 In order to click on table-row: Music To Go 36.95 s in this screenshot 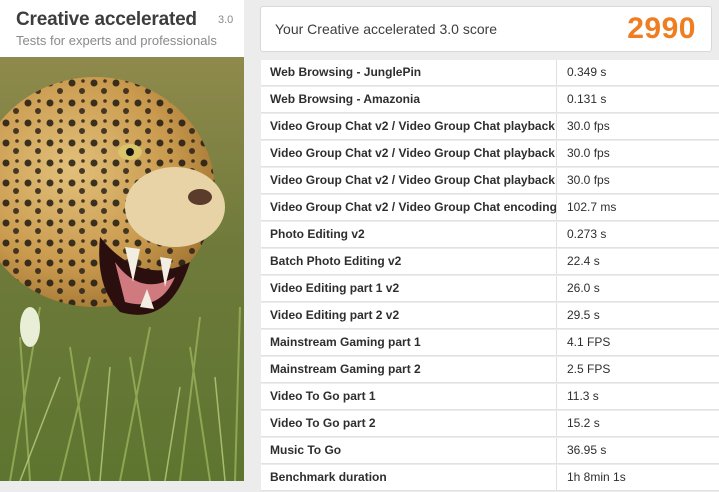, I will do `click(490, 451)`.